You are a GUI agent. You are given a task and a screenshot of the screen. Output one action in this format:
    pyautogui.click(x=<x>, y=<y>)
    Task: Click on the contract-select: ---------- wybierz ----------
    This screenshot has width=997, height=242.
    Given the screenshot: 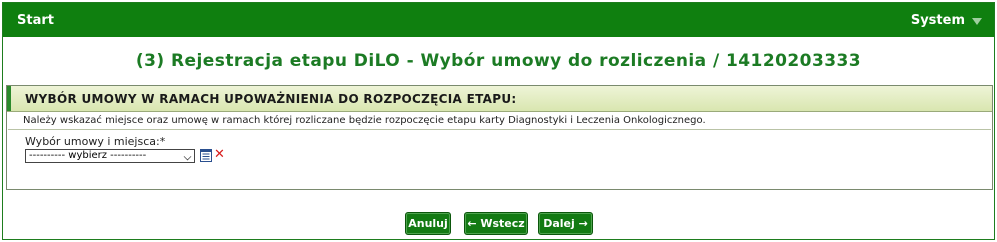 What is the action you would take?
    pyautogui.click(x=110, y=156)
    